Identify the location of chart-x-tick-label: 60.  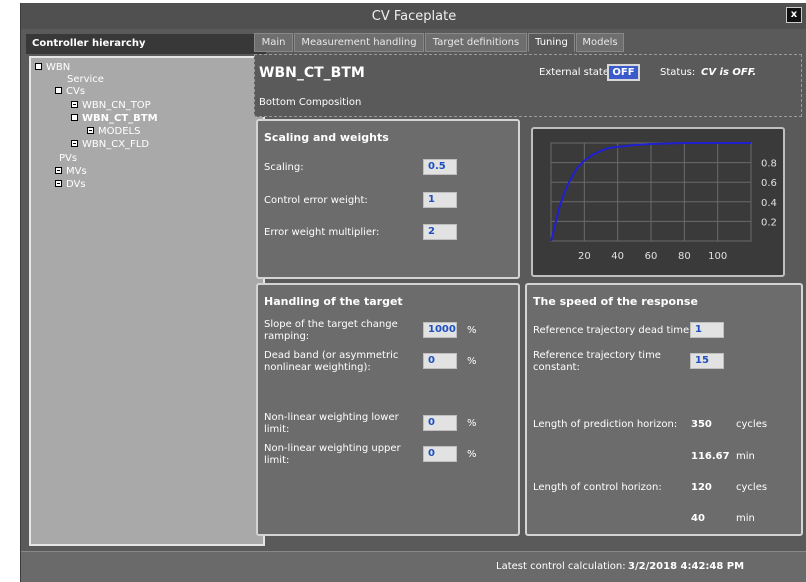
(651, 256).